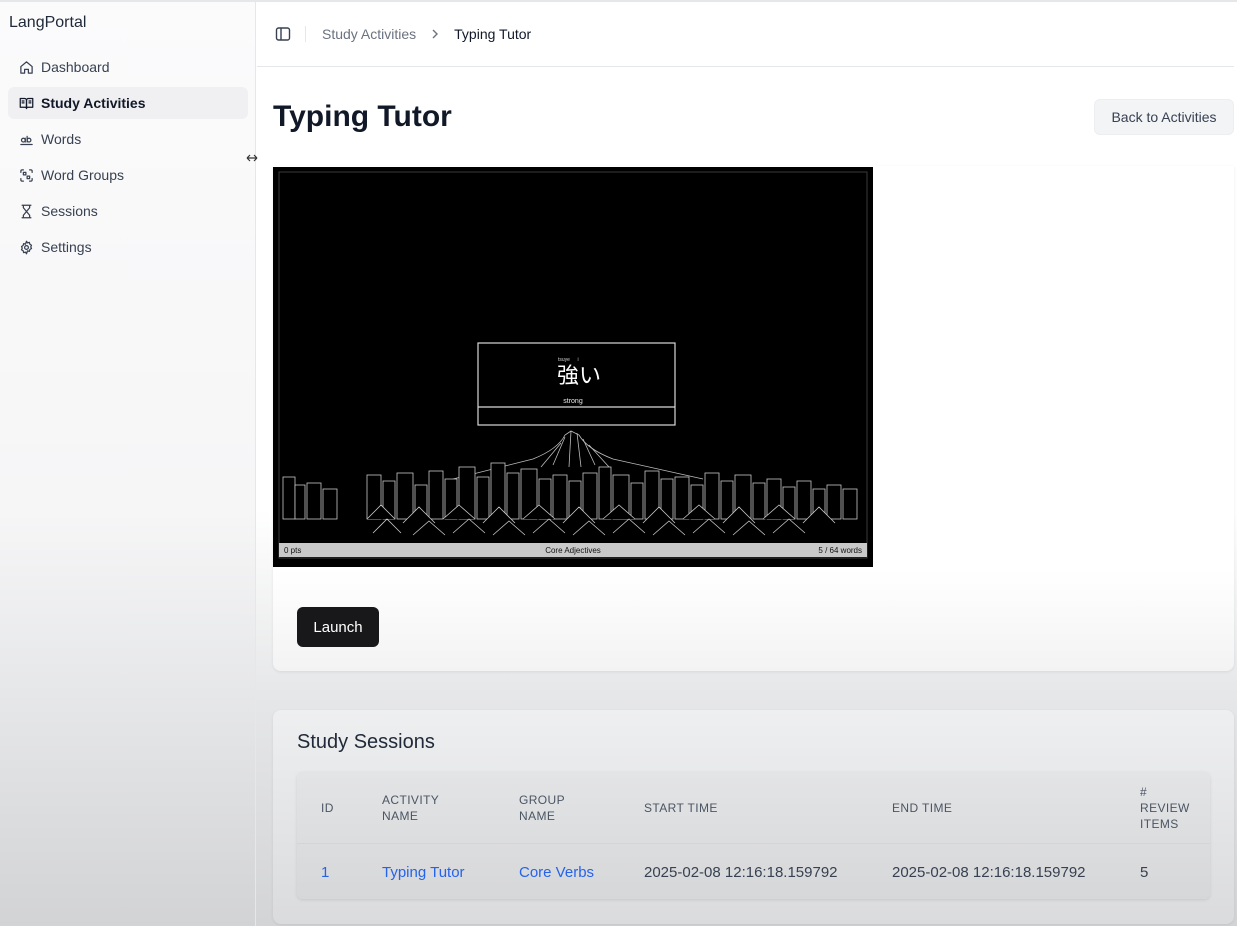  Describe the element at coordinates (753, 843) in the screenshot. I see `table-row-divider` at that location.